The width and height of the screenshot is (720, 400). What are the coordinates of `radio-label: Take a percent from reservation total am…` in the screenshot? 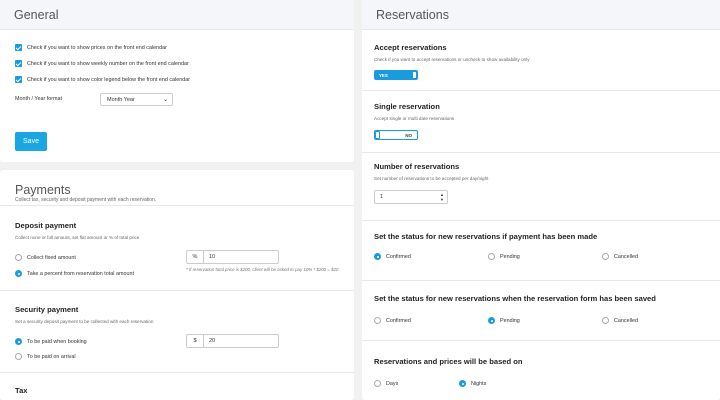 It's located at (80, 273).